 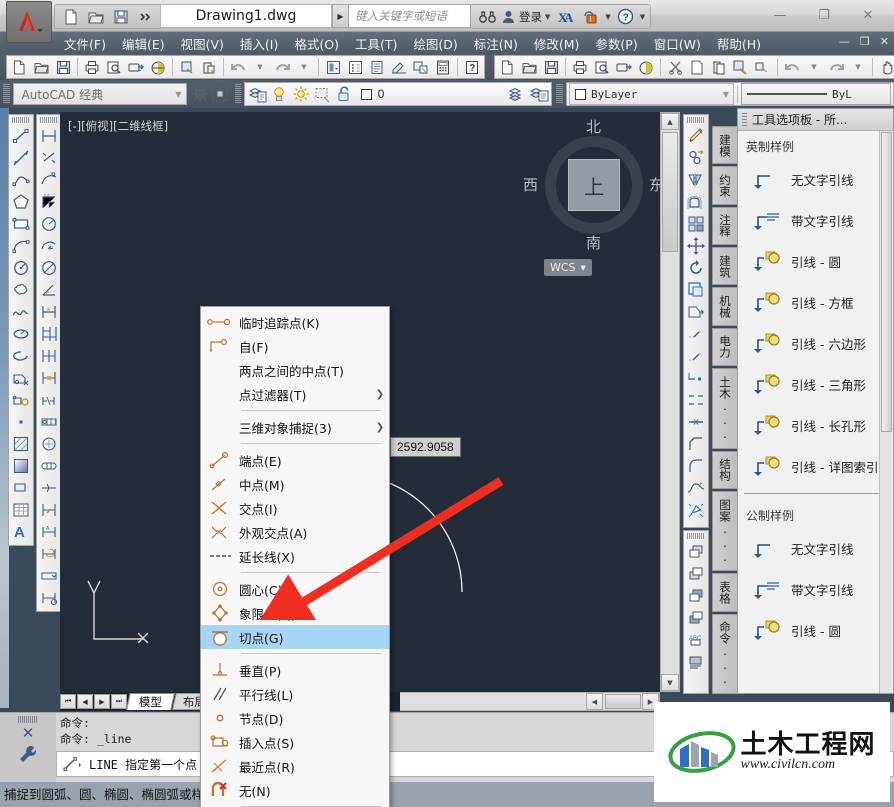 I want to click on menu-item-temporary-track-point: 临时追踪点(K), so click(x=295, y=322).